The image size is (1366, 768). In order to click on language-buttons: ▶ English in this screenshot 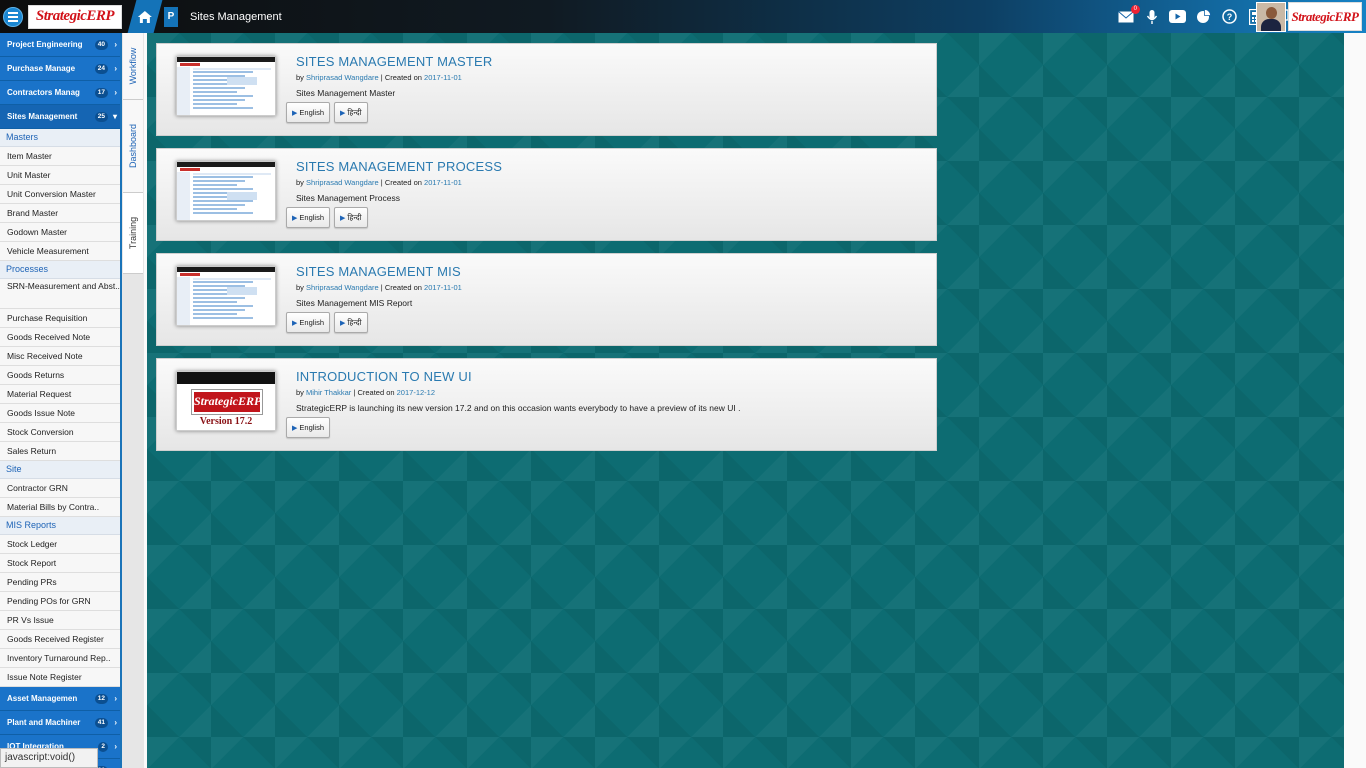, I will do `click(308, 427)`.